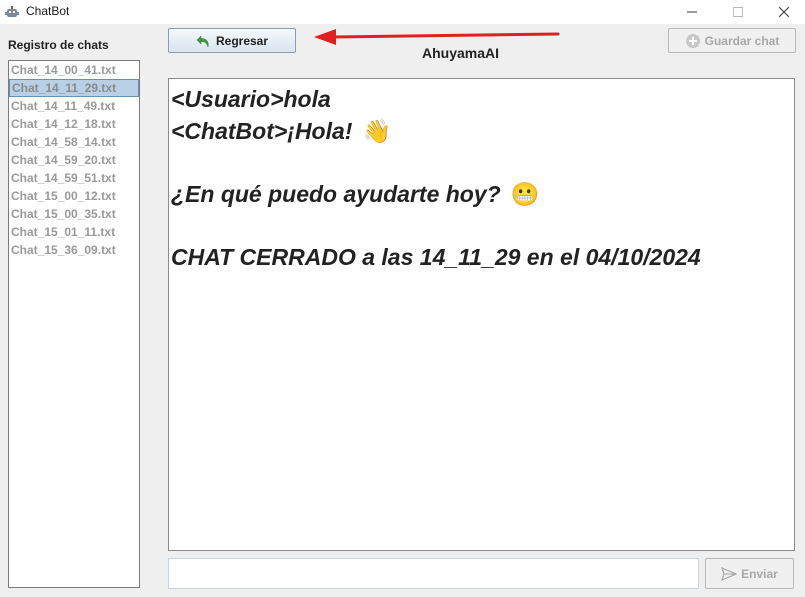 This screenshot has width=805, height=597. I want to click on chat-history-item: Chat_15_00_12.txt, so click(74, 196).